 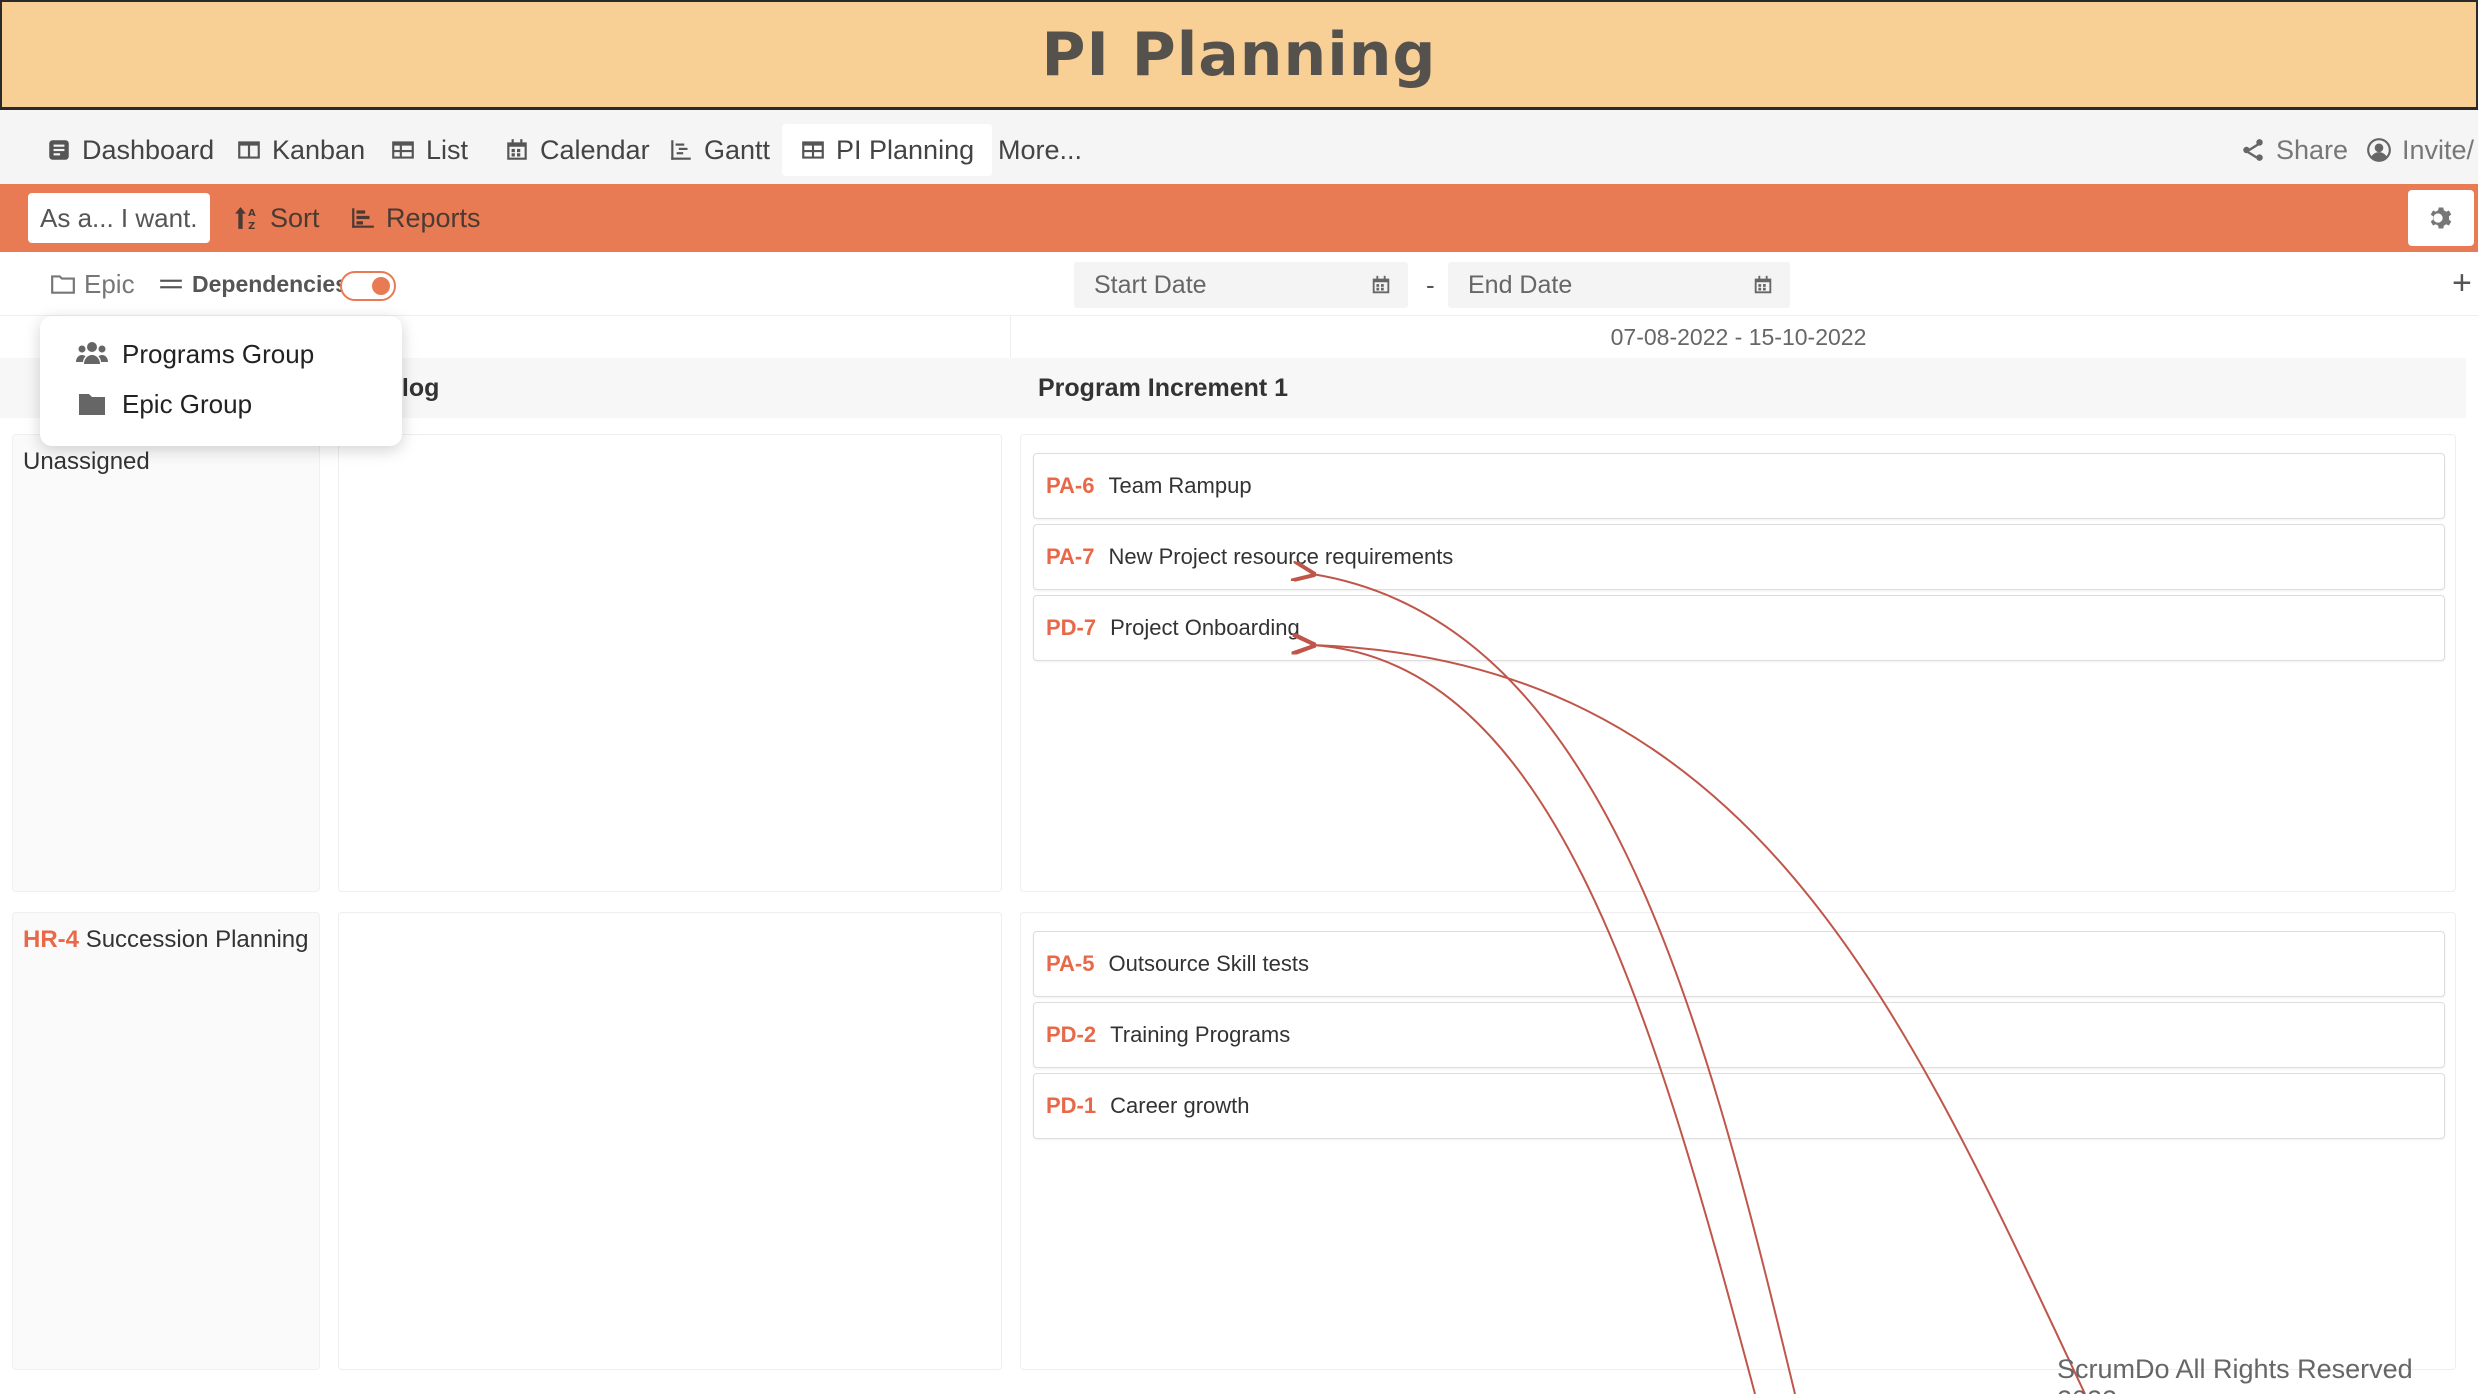 What do you see at coordinates (171, 284) in the screenshot?
I see `equals-icon` at bounding box center [171, 284].